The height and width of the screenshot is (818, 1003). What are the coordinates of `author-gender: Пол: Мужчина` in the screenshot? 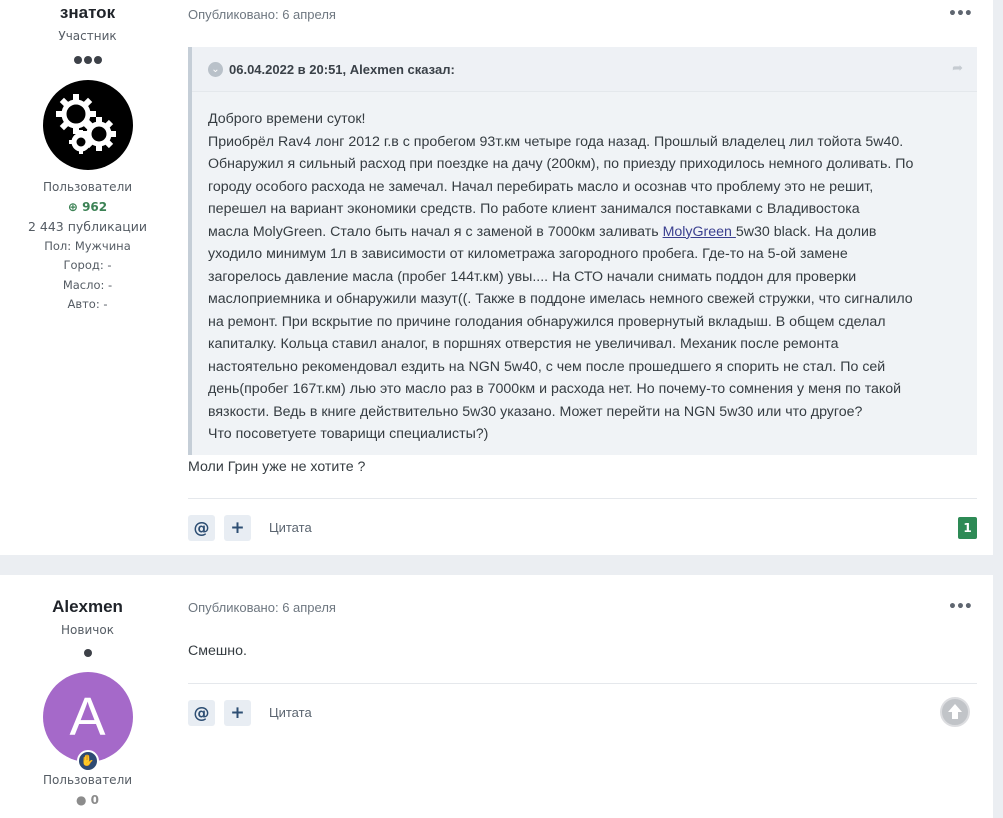 It's located at (87, 245).